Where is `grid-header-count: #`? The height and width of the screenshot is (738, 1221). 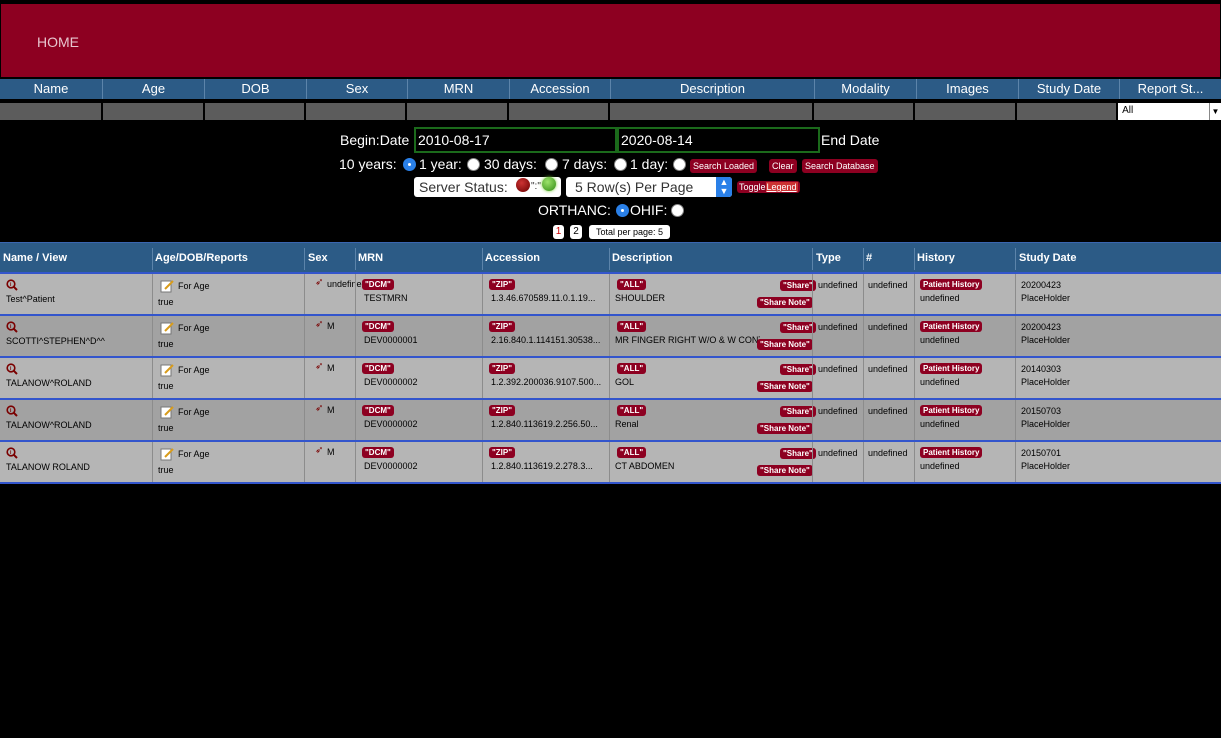
grid-header-count: # is located at coordinates (869, 258).